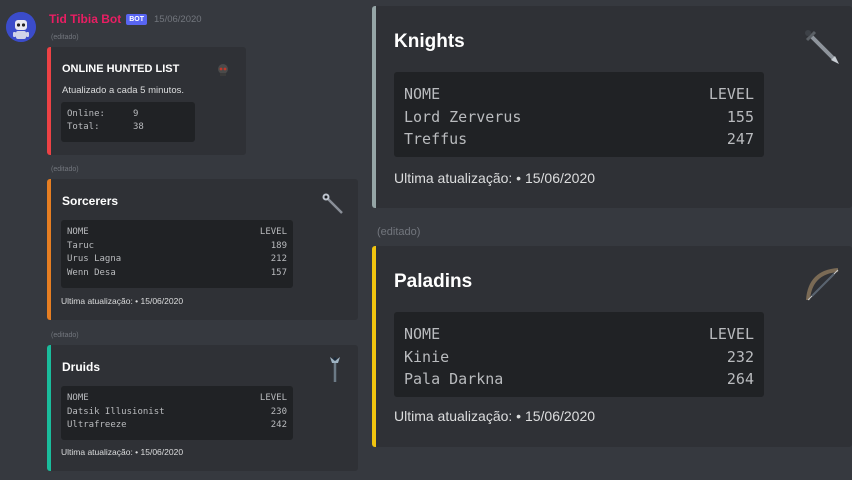 This screenshot has height=480, width=852. I want to click on online-stats-block: Online: 9 Total: 38, so click(128, 122).